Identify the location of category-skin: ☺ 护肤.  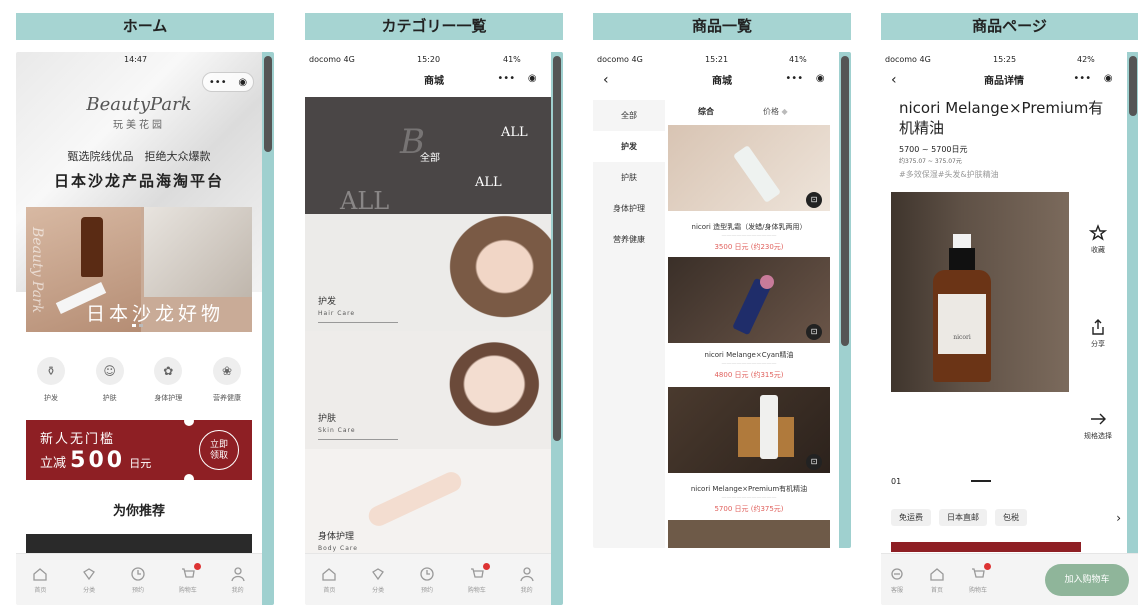
(110, 380).